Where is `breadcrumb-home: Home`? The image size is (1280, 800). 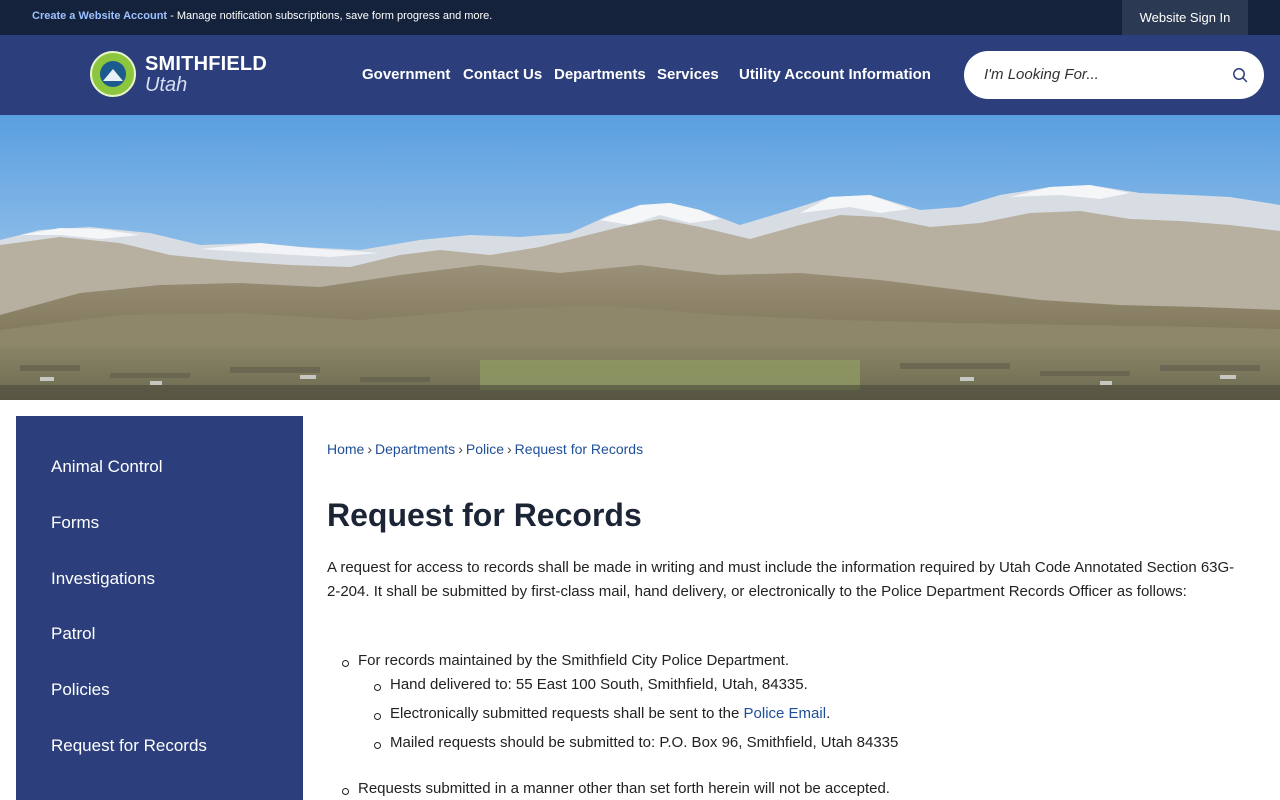
breadcrumb-home: Home is located at coordinates (345, 449).